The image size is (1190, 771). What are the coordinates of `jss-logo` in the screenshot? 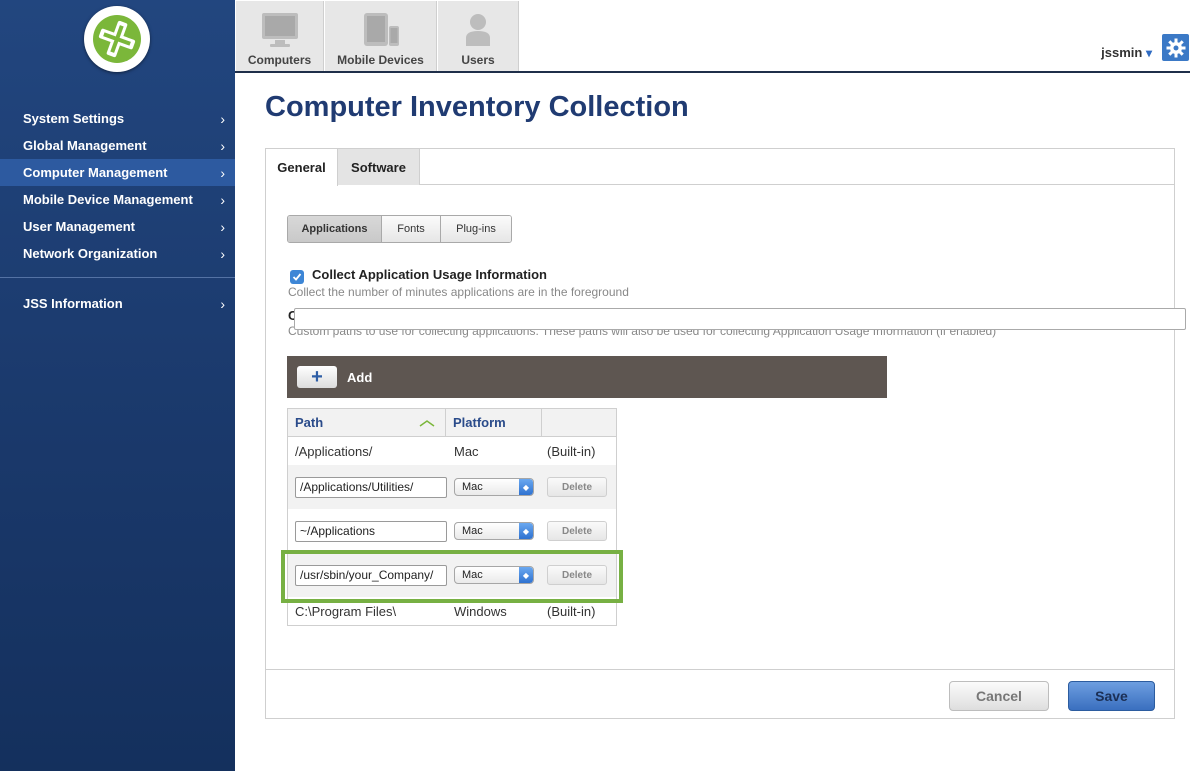 It's located at (117, 39).